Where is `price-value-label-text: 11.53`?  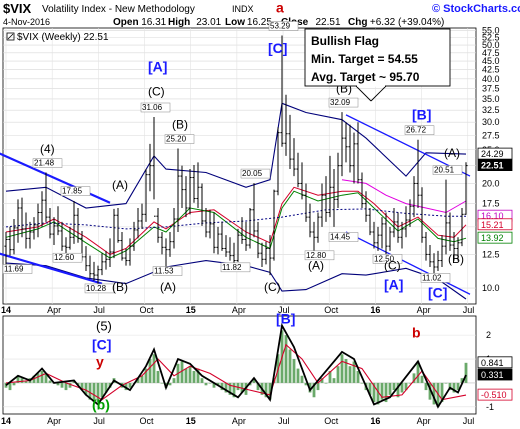 price-value-label-text: 11.53 is located at coordinates (164, 271).